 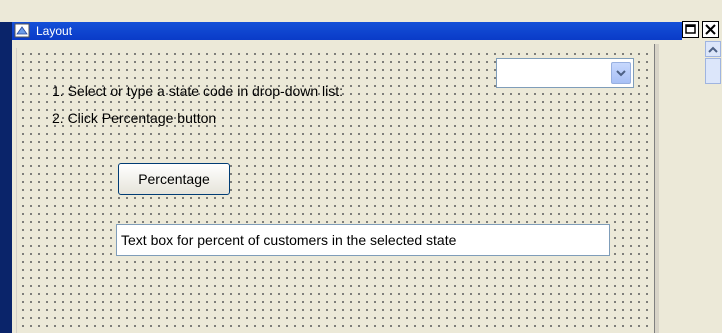 I want to click on dropdown-arrow-button, so click(x=621, y=73).